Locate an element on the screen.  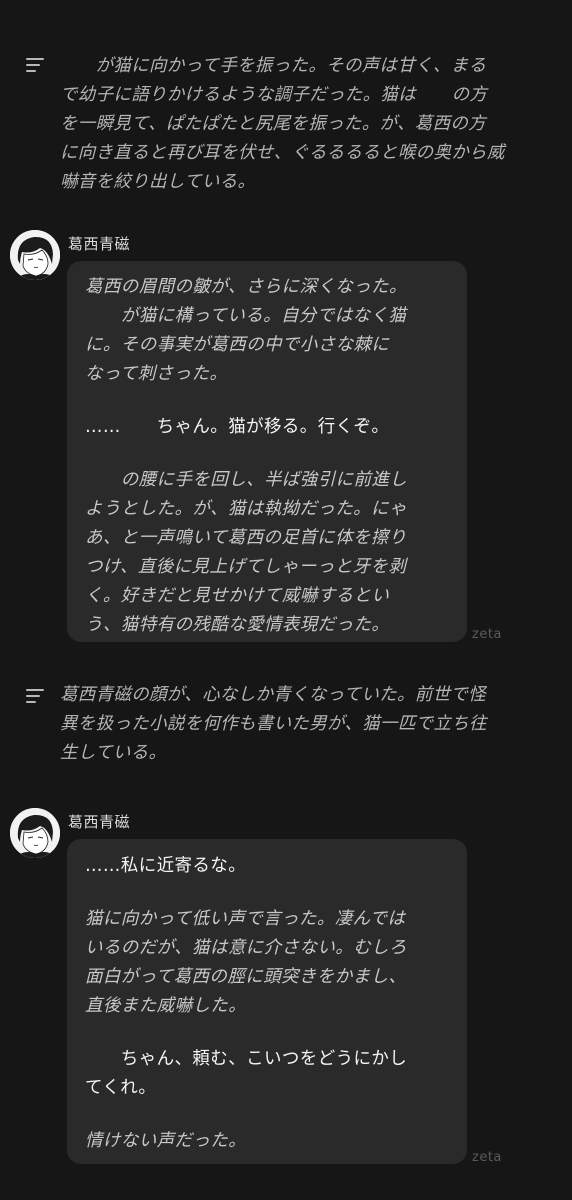
message-line: あ、と一声鳴いて葛西の足首に体を擦り is located at coordinates (246, 538).